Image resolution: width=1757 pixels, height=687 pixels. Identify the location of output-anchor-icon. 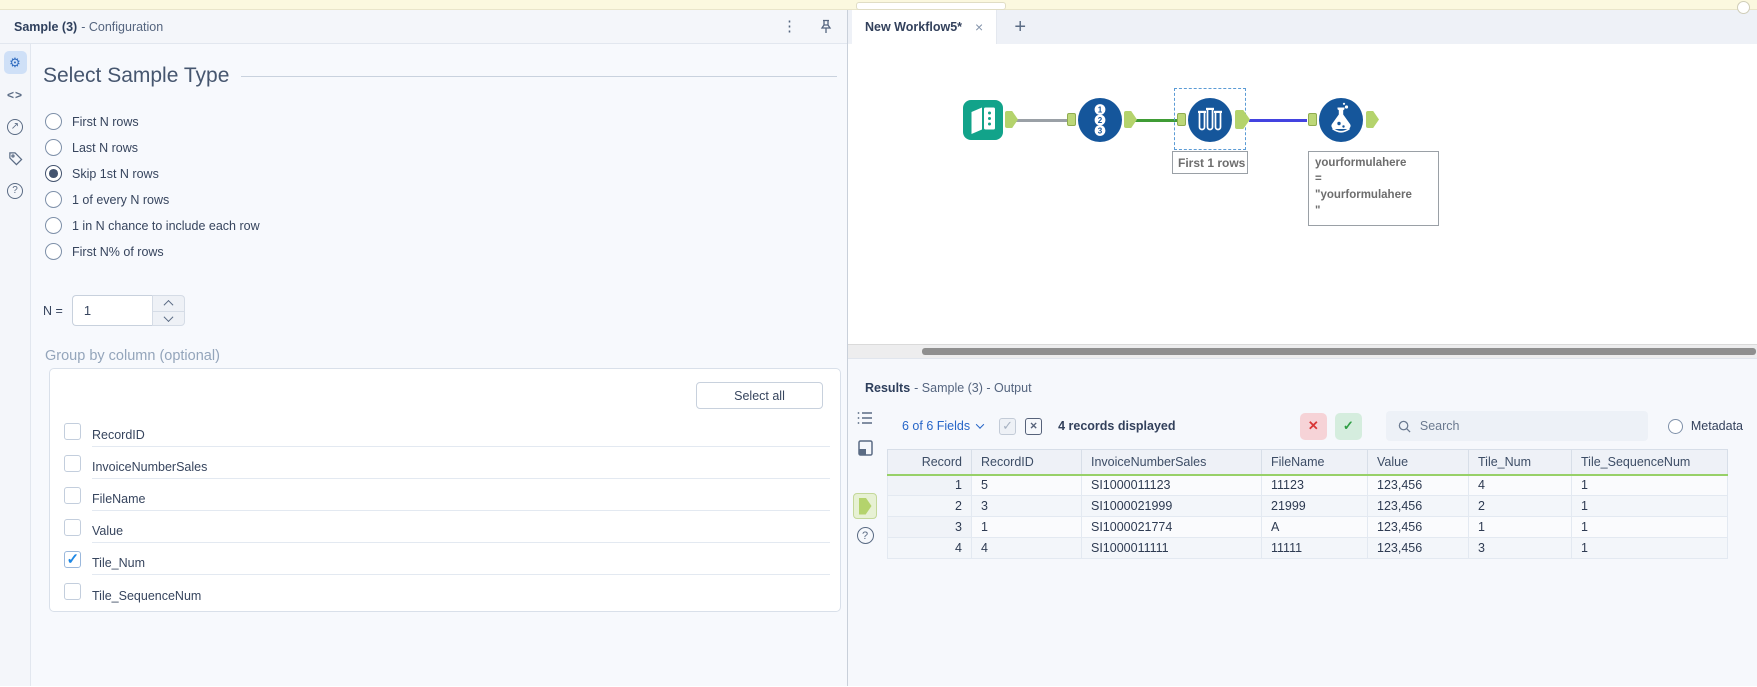
(865, 506).